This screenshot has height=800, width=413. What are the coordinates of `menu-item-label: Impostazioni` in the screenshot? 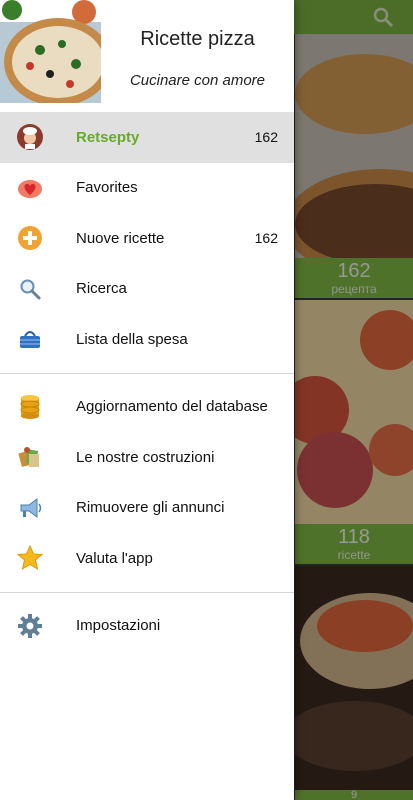 It's located at (118, 626).